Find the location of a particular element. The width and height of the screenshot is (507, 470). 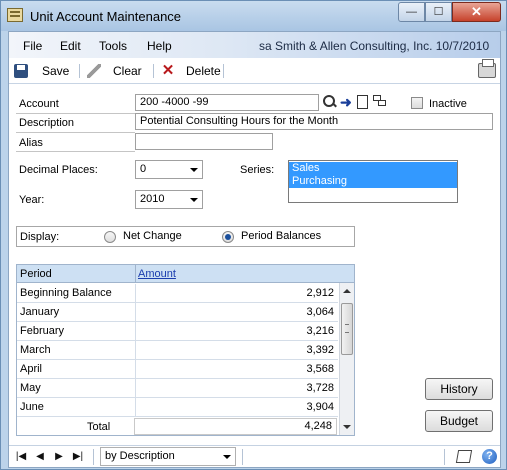

status-bar: |◀ ◀ ▶ ▶| by Description ? is located at coordinates (254, 456).